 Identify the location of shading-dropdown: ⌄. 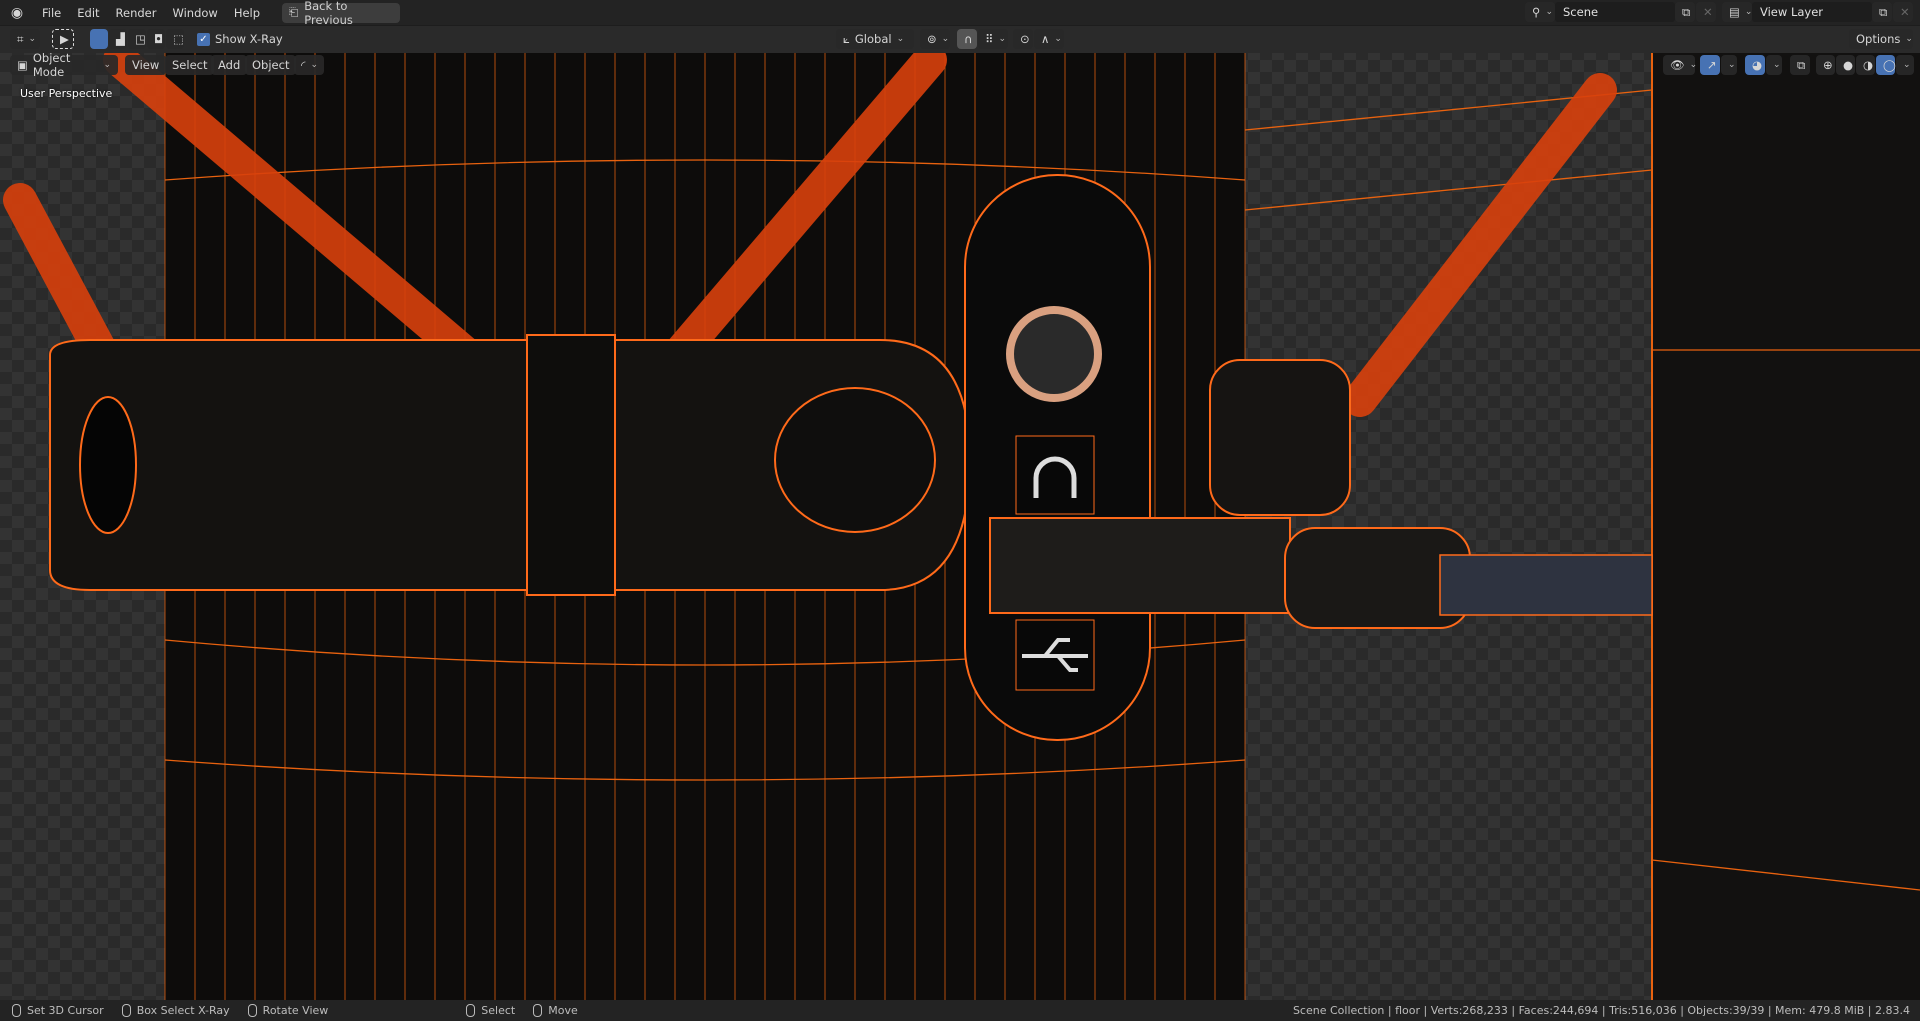
(1905, 65).